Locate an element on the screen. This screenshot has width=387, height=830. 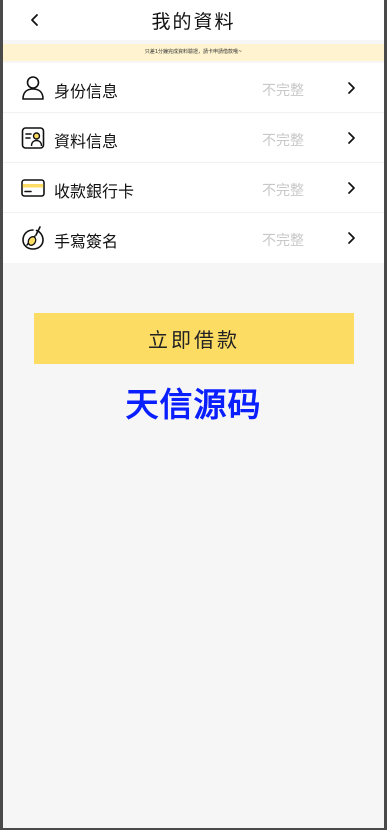
notice-banner: 只差1分鐘完成資料驗證，請卡申請借款哦~ is located at coordinates (193, 52).